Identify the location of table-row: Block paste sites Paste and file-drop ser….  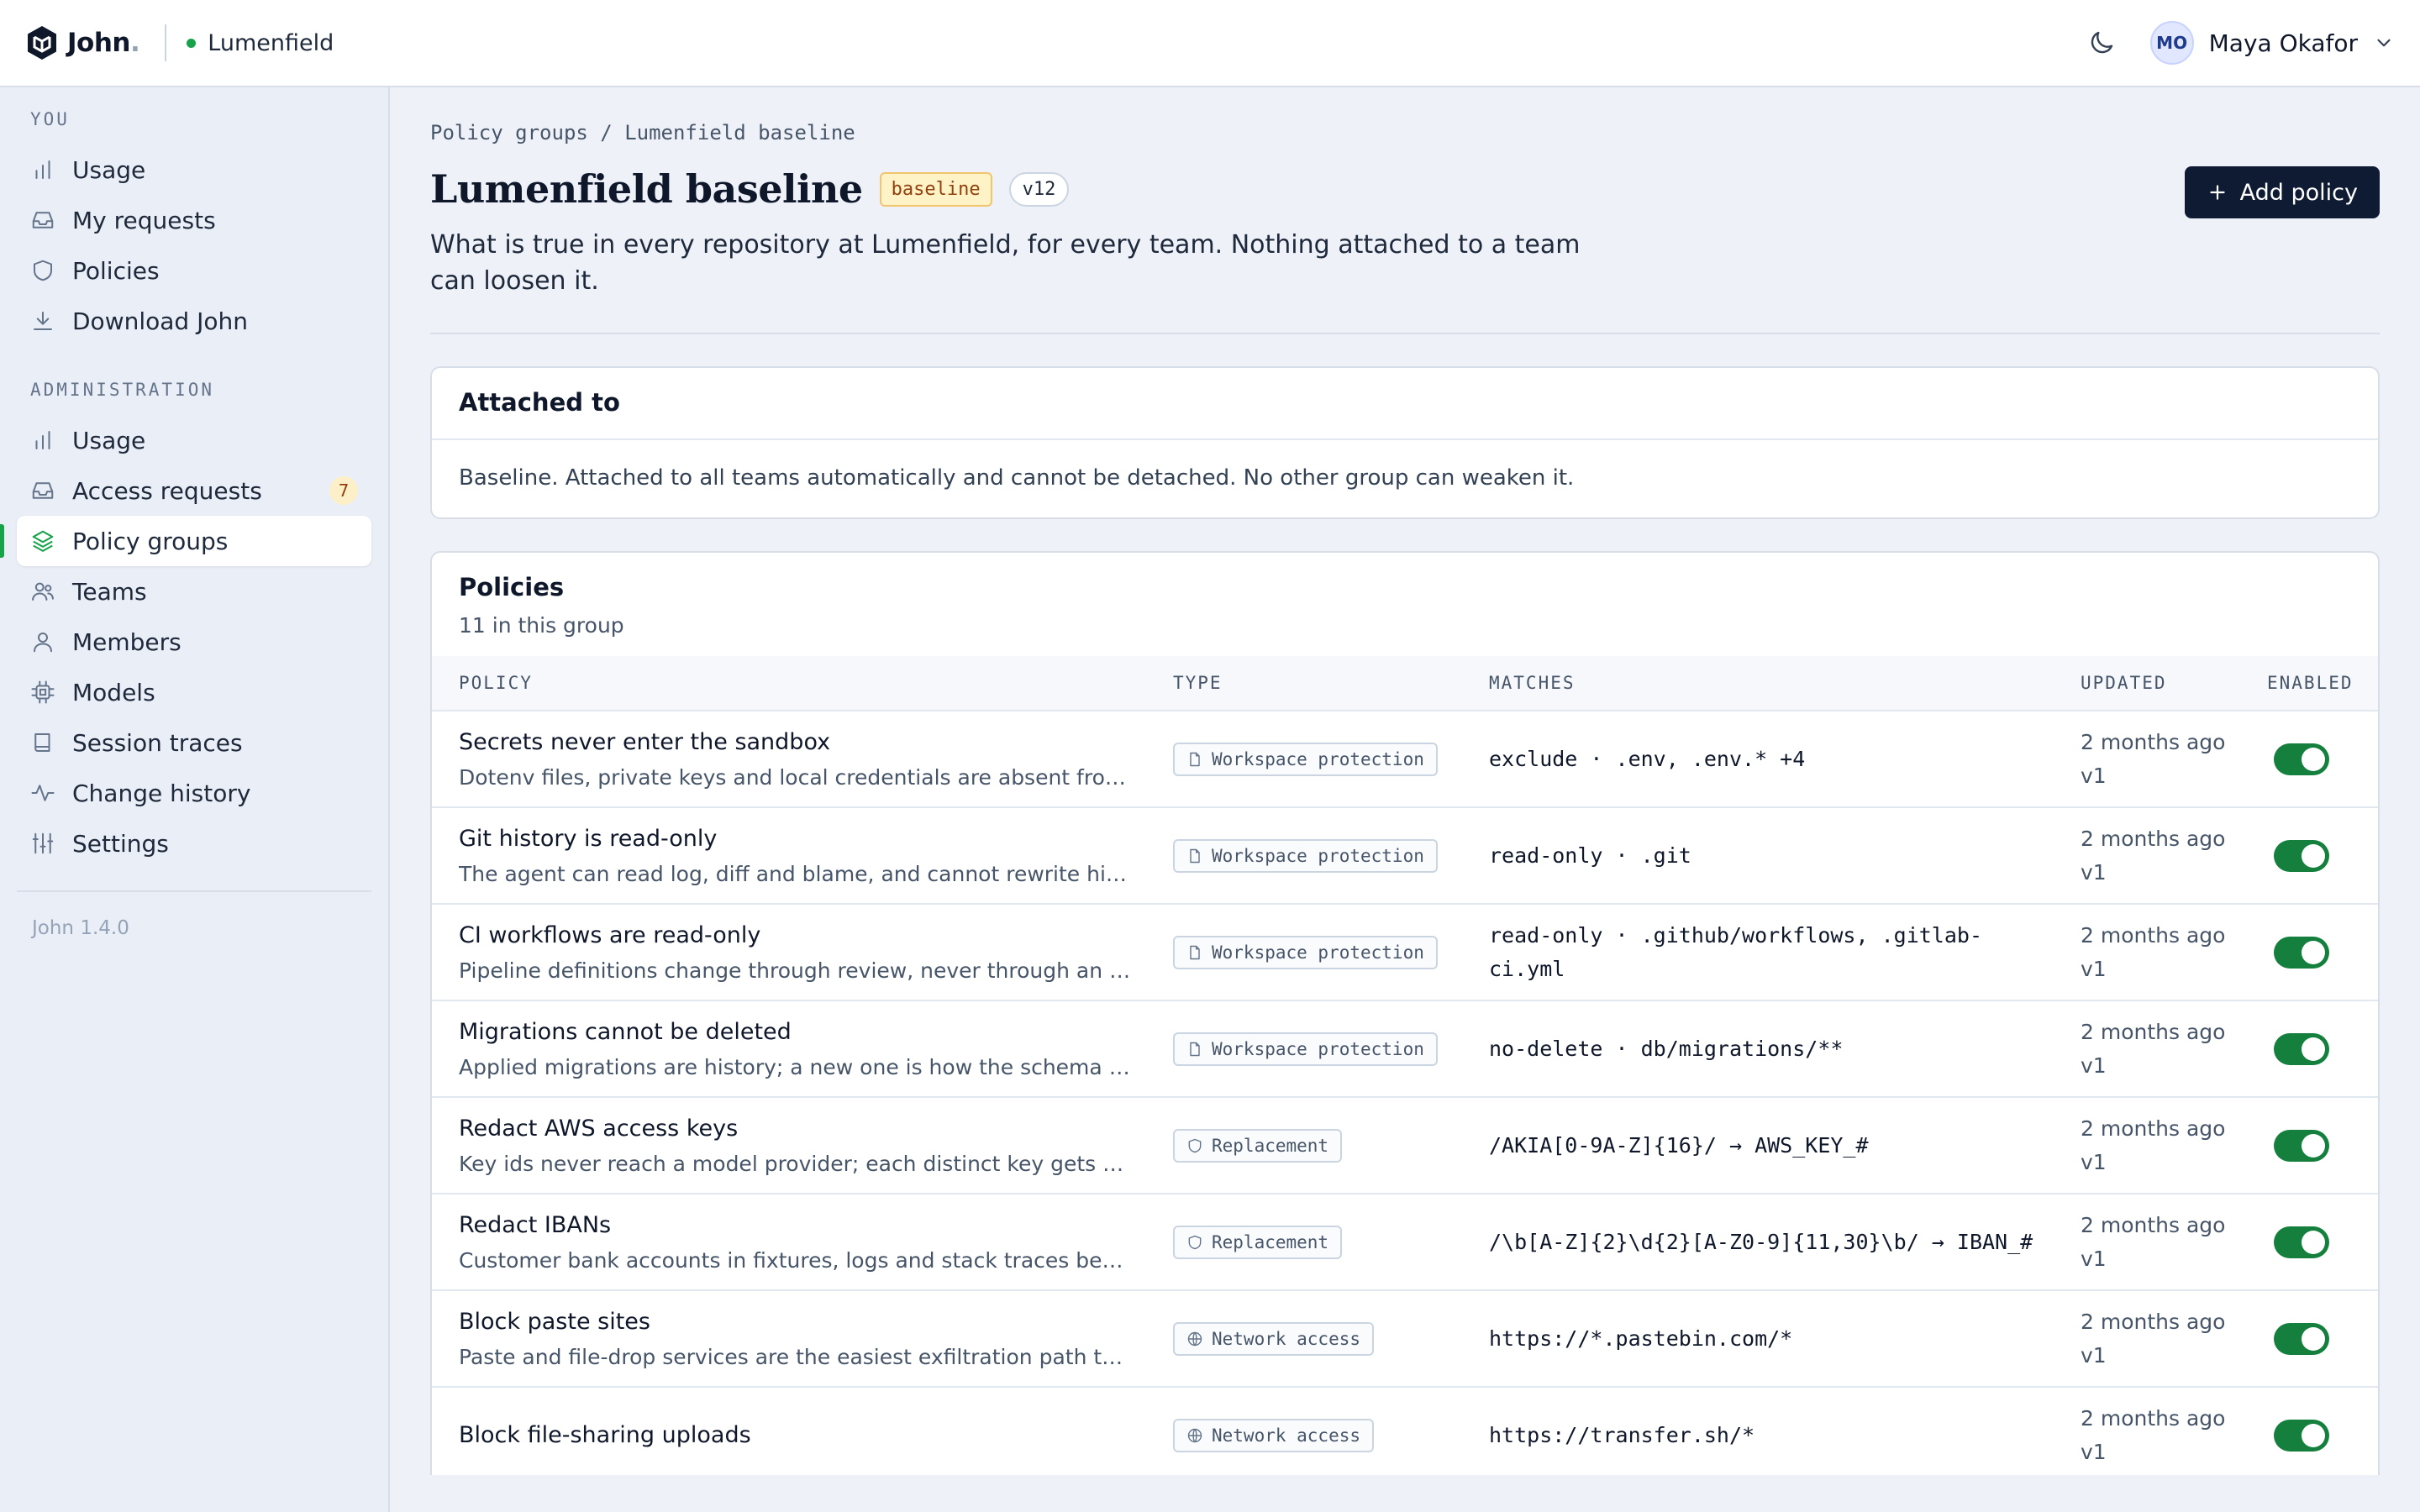
(1405, 1339).